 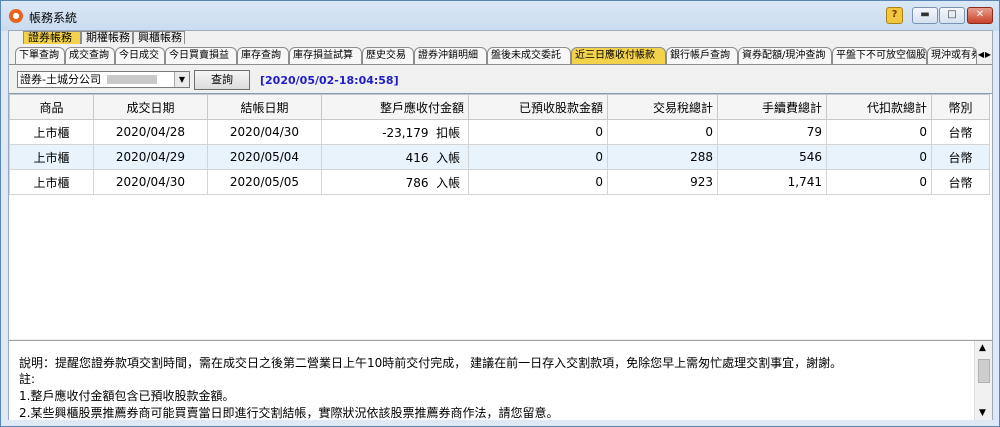 I want to click on subtab-label: 證券沖銷明細, so click(x=448, y=55).